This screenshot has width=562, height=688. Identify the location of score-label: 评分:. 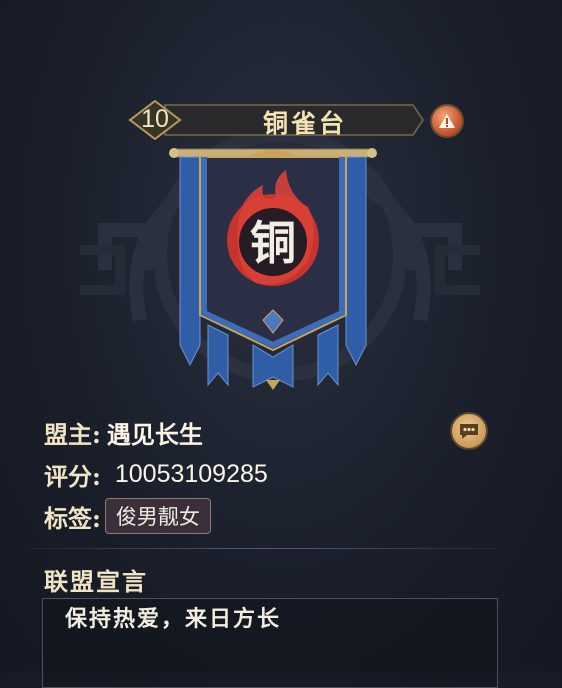
(72, 476).